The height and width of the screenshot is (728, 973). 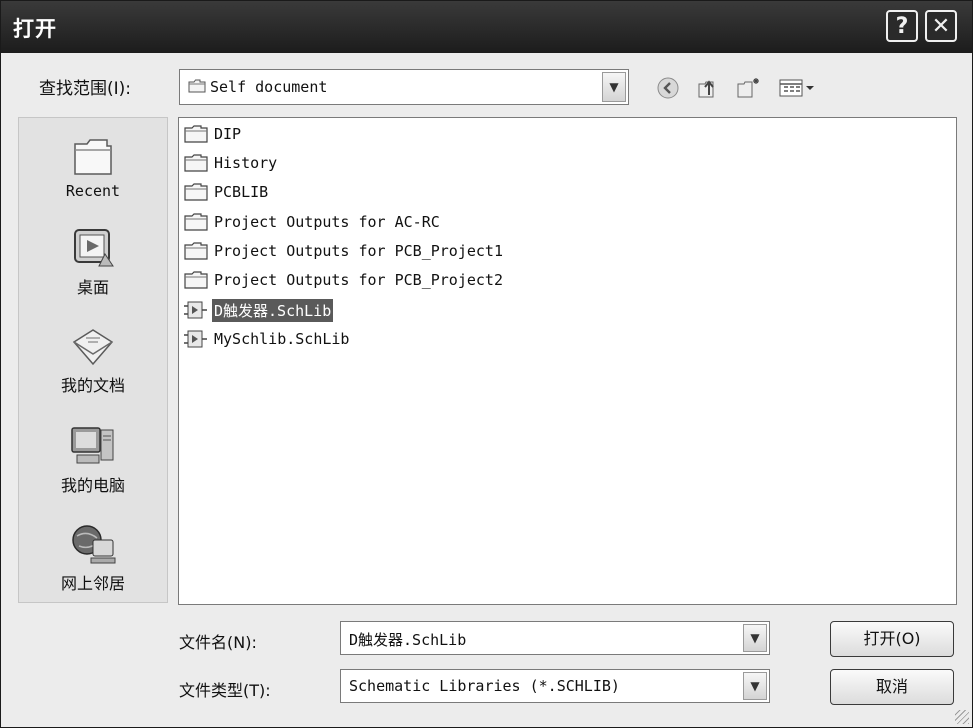 What do you see at coordinates (408, 640) in the screenshot?
I see `filename-value: D触发器.SchLib` at bounding box center [408, 640].